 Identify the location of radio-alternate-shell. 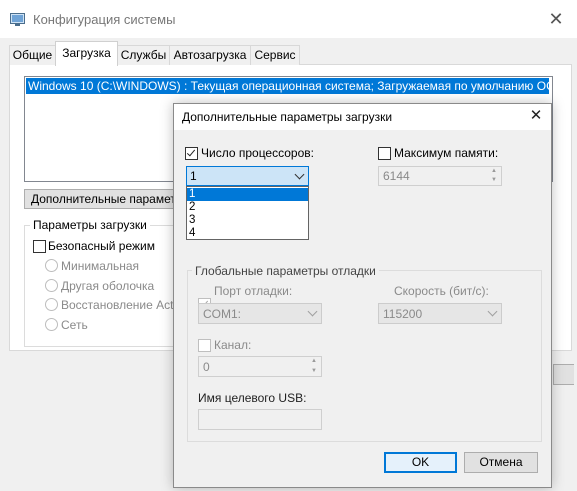
(51, 285).